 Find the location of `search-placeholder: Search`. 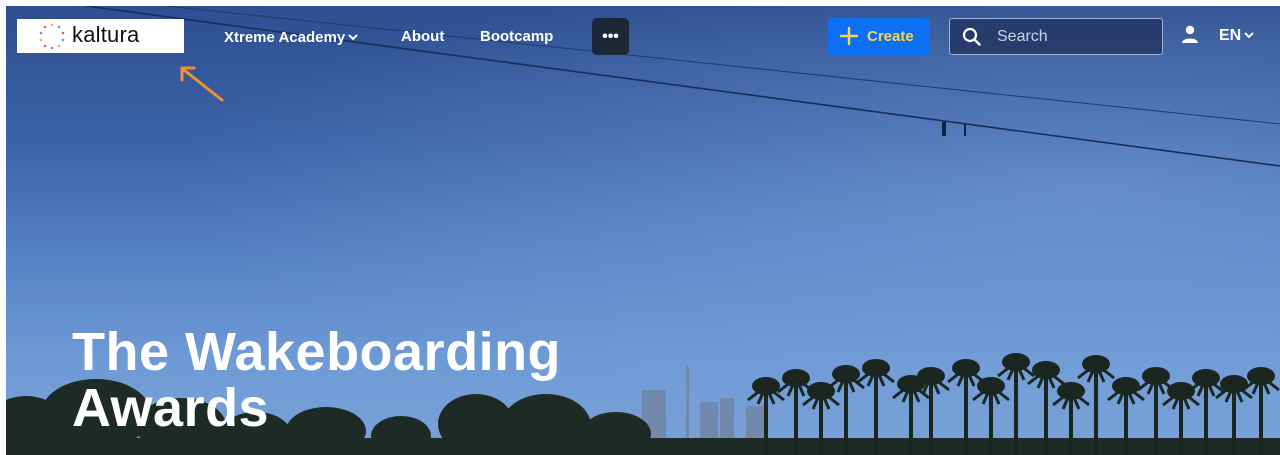

search-placeholder: Search is located at coordinates (1022, 36).